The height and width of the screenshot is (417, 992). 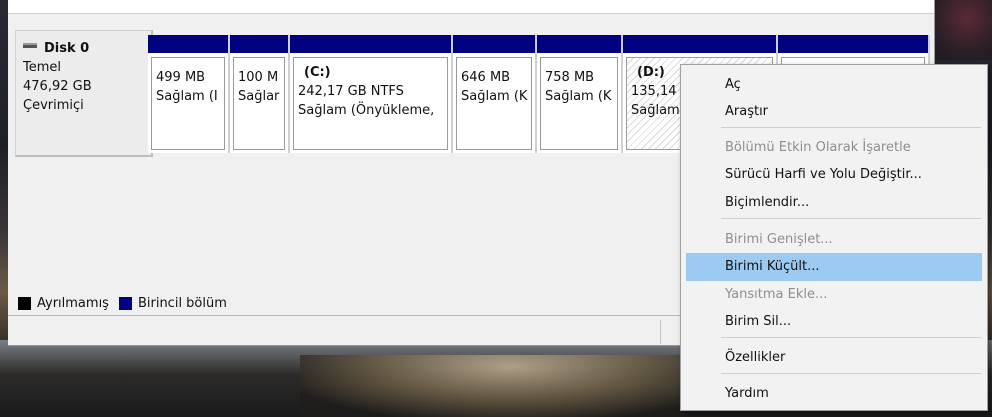 I want to click on partition-status: Sağlar, so click(x=259, y=96).